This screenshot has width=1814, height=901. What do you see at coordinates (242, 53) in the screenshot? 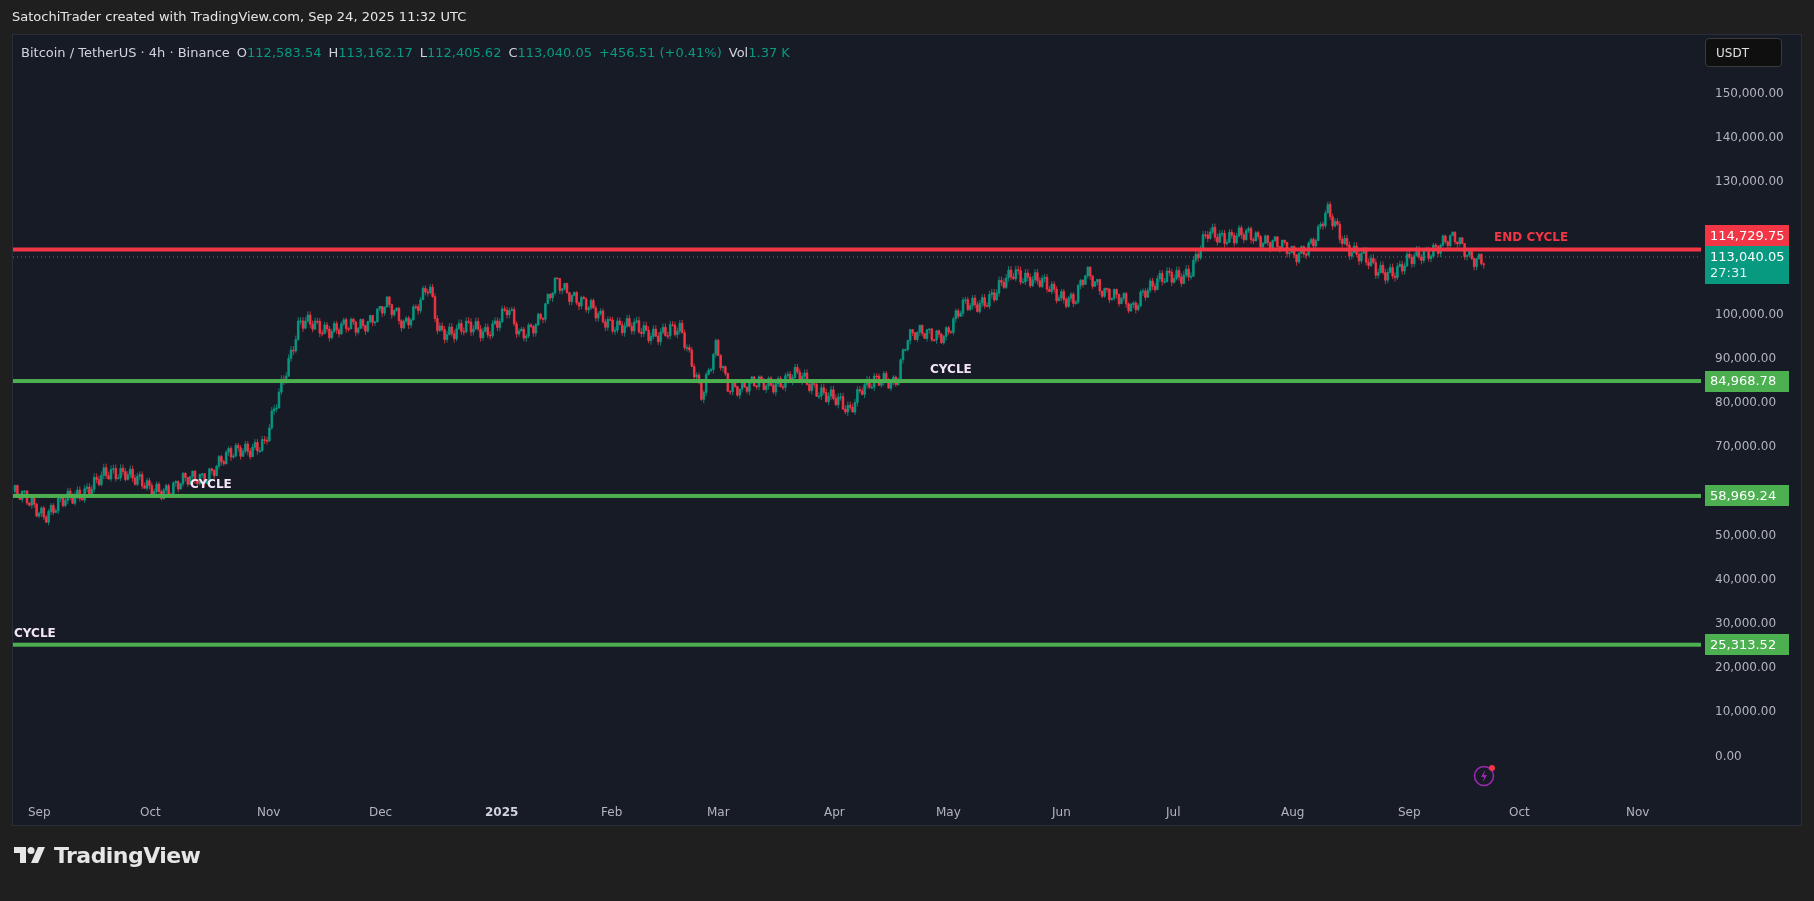
I see `ohlc-label: O` at bounding box center [242, 53].